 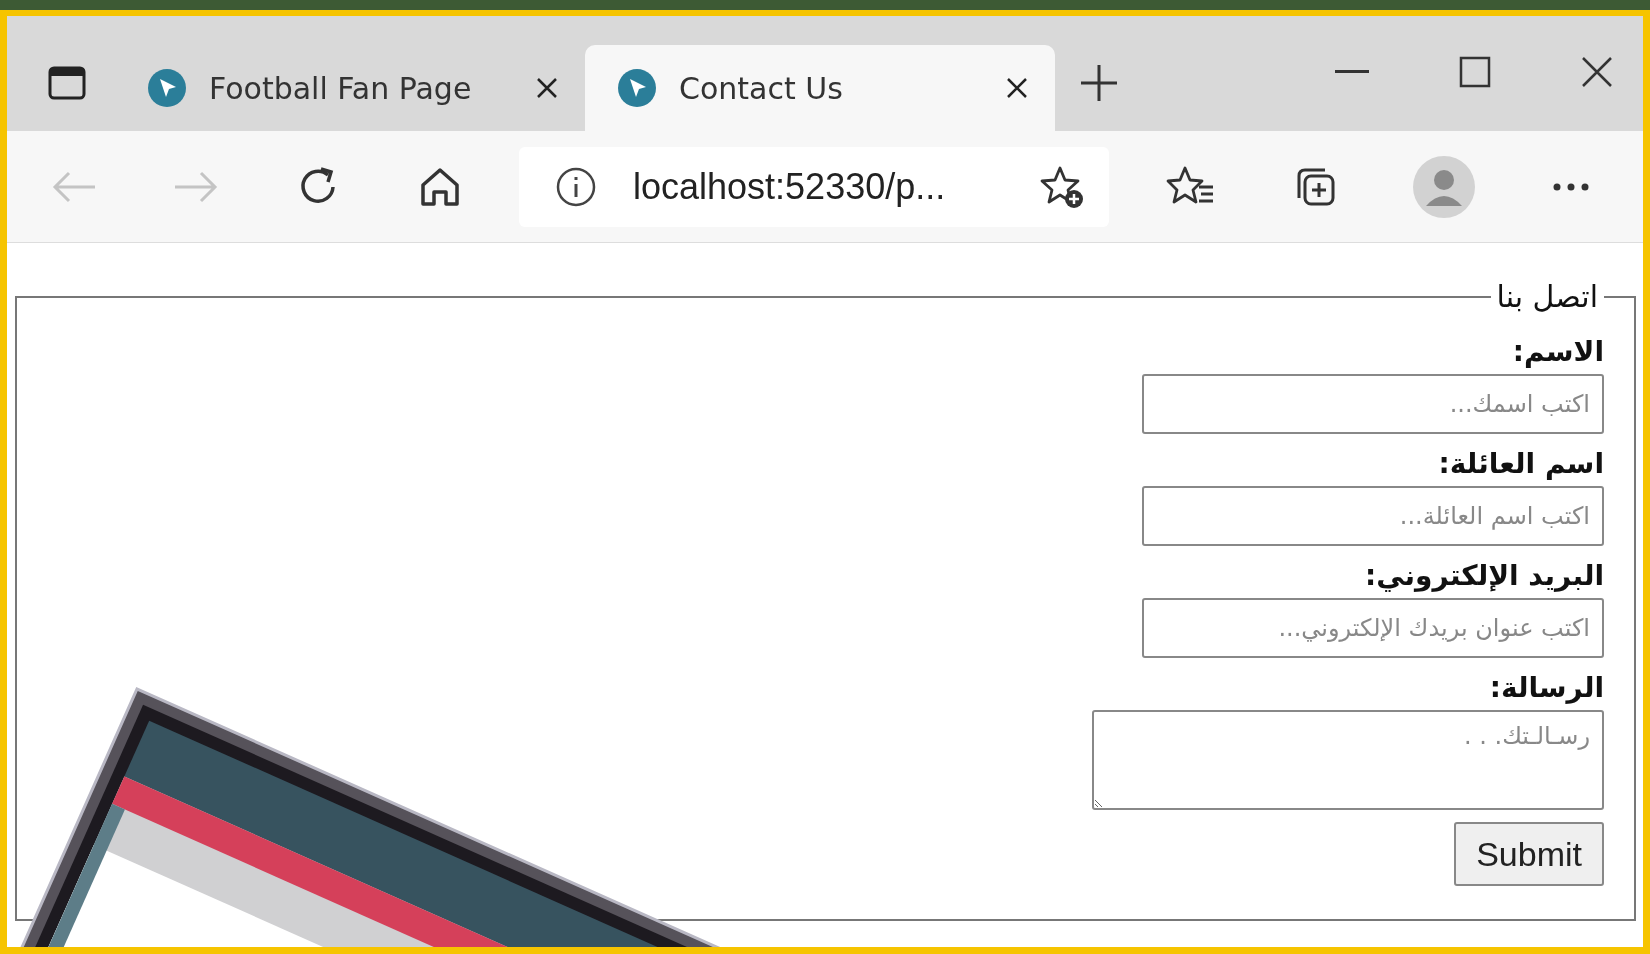 I want to click on info-icon, so click(x=576, y=186).